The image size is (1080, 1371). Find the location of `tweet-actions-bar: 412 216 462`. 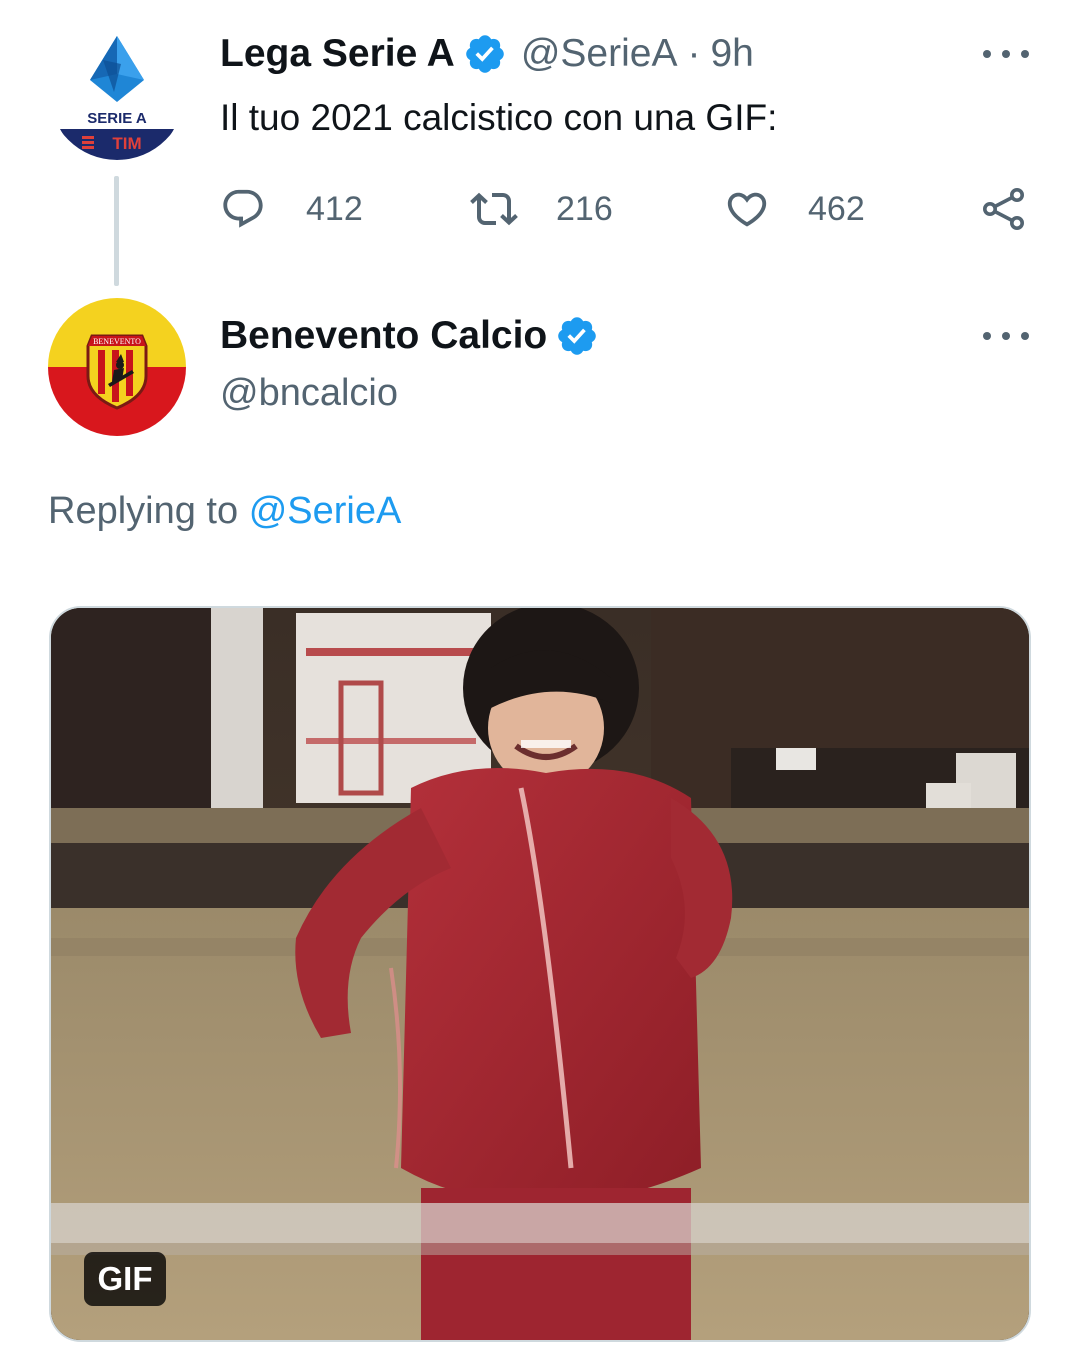

tweet-actions-bar: 412 216 462 is located at coordinates (540, 209).